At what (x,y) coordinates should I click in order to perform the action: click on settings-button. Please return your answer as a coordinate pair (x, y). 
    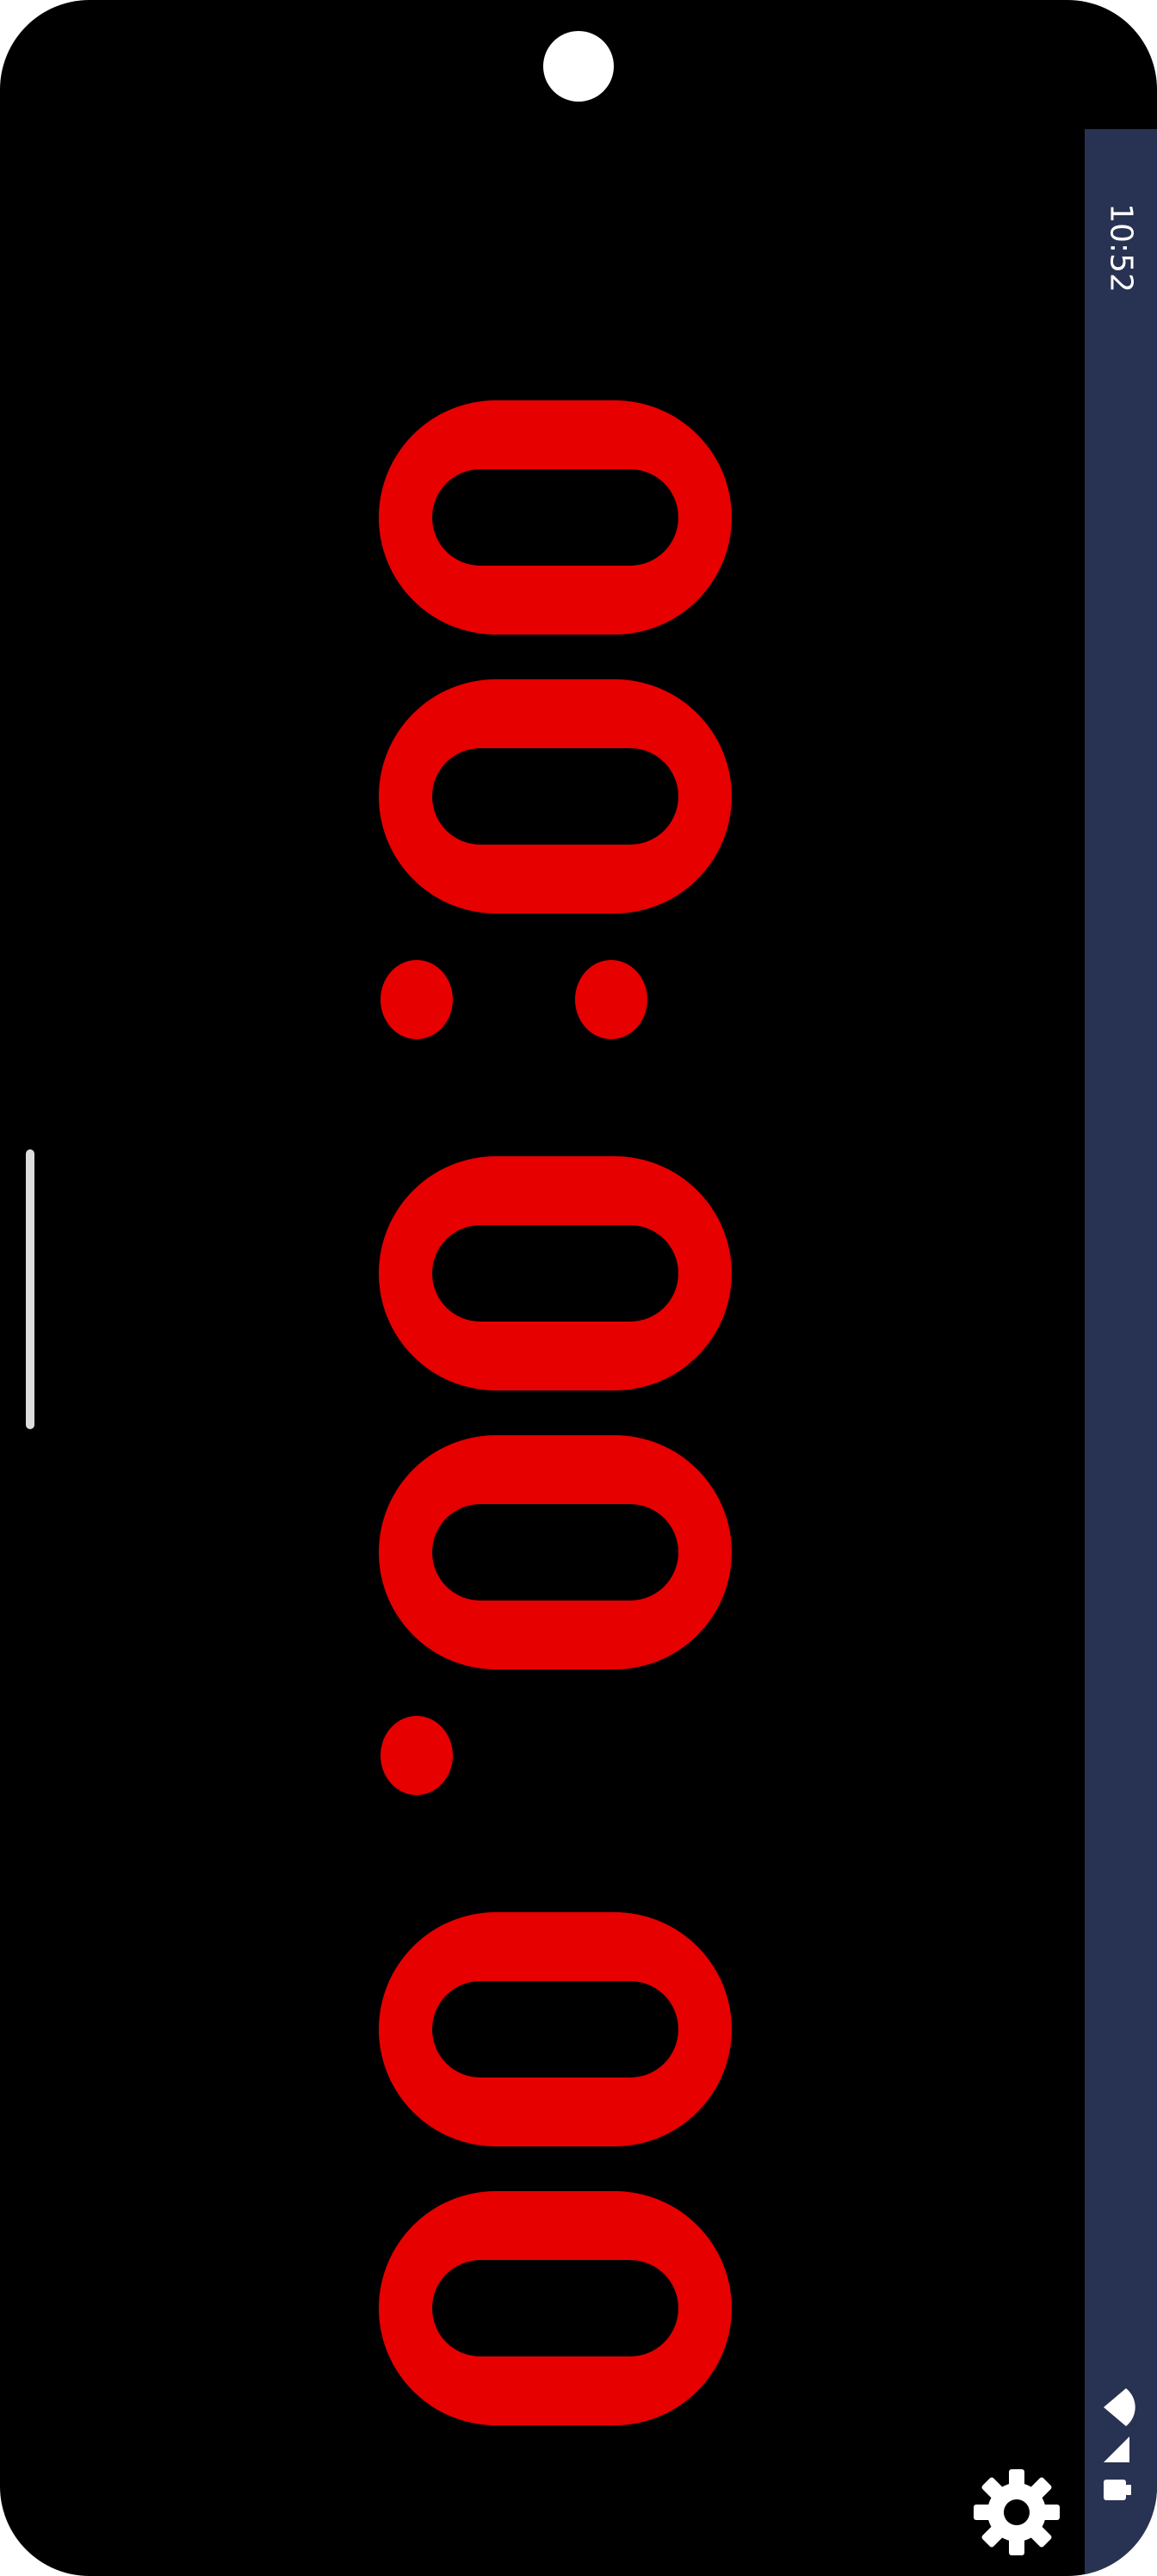
    Looking at the image, I should click on (1016, 2512).